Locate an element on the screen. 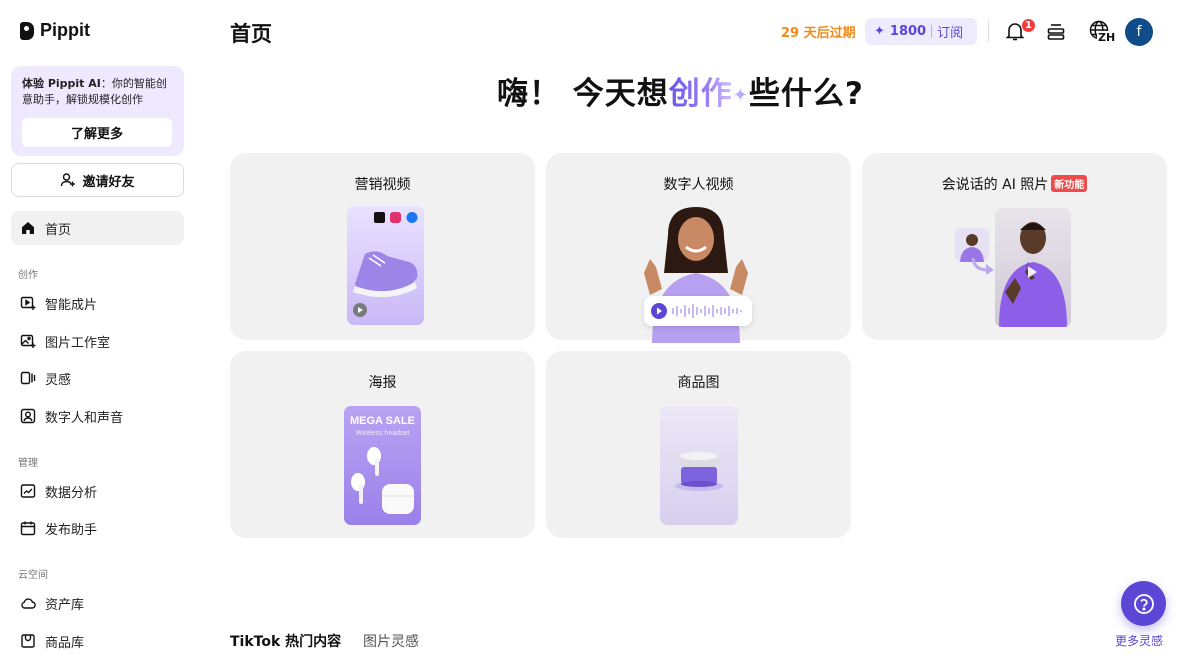 Image resolution: width=1197 pixels, height=654 pixels. credits-badge: ✦ 1800 订阅 is located at coordinates (921, 31).